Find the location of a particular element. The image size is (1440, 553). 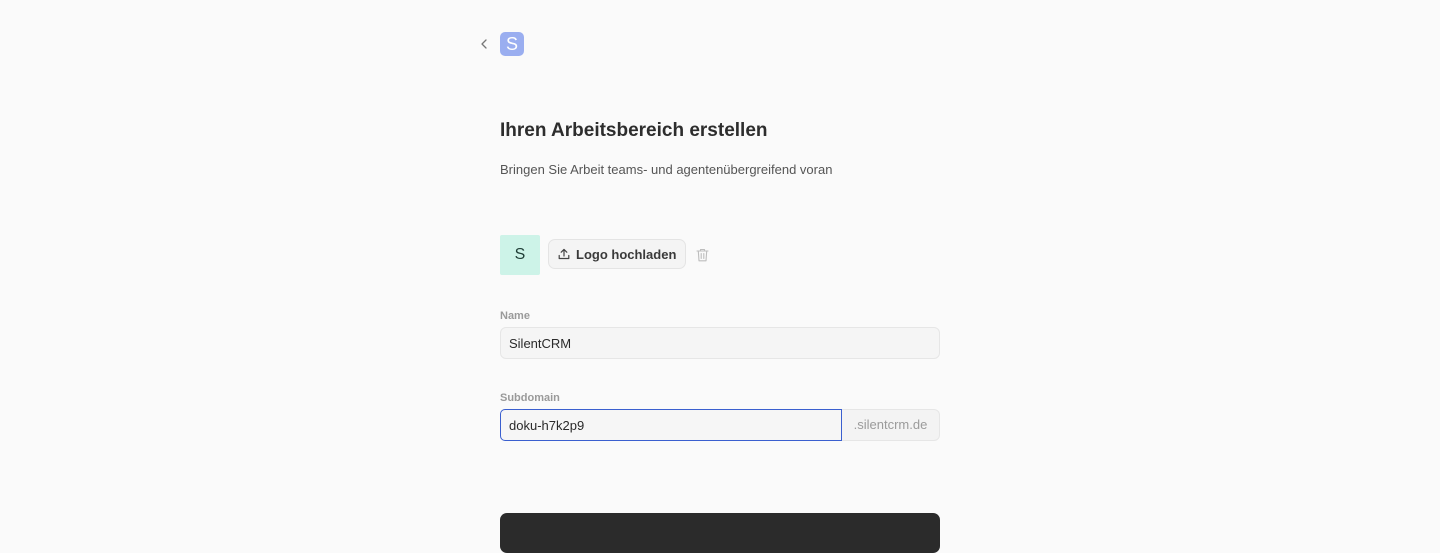

name-label: Name is located at coordinates (515, 316).